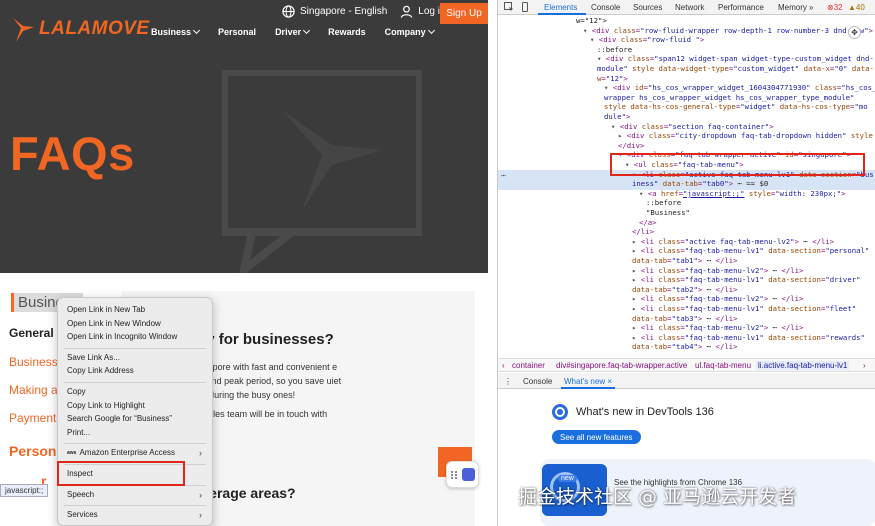 The height and width of the screenshot is (526, 875). Describe the element at coordinates (864, 365) in the screenshot. I see `breadcrumb-right-icon: ›` at that location.